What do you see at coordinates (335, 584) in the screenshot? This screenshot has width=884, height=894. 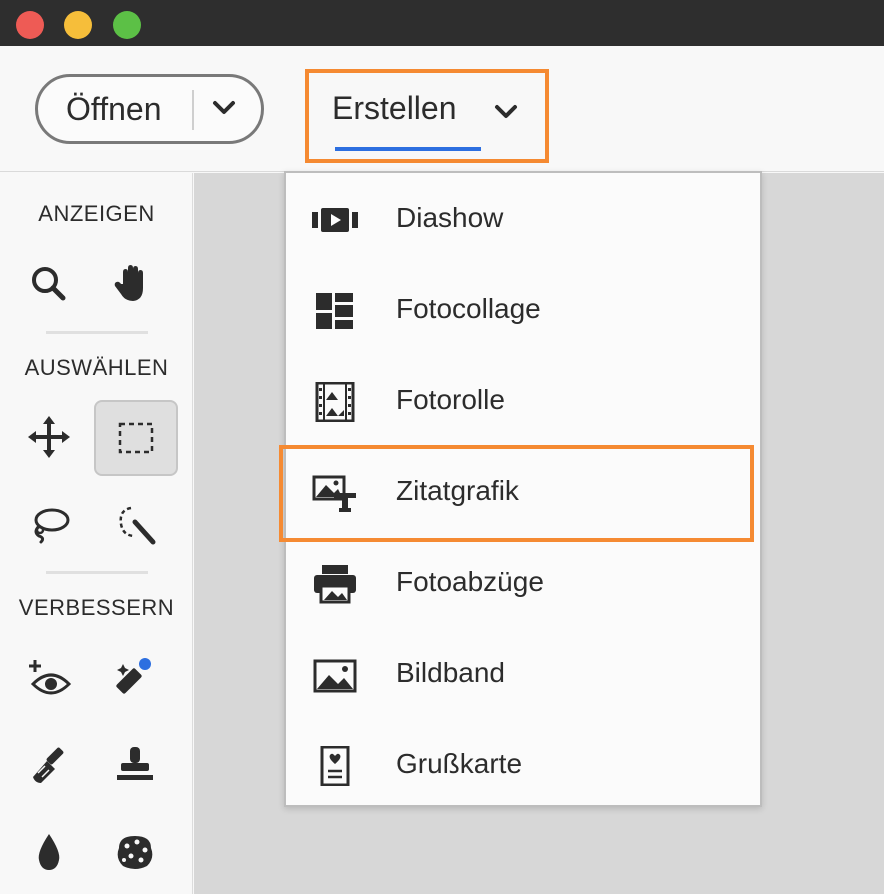 I see `printer-icon` at bounding box center [335, 584].